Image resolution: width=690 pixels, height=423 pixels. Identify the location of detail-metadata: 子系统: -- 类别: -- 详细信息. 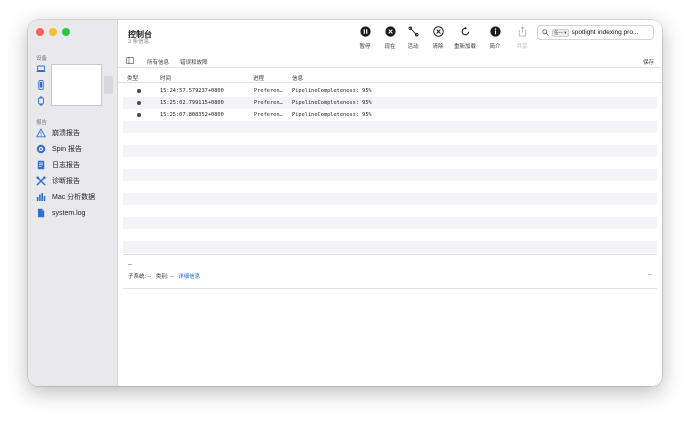
(164, 276).